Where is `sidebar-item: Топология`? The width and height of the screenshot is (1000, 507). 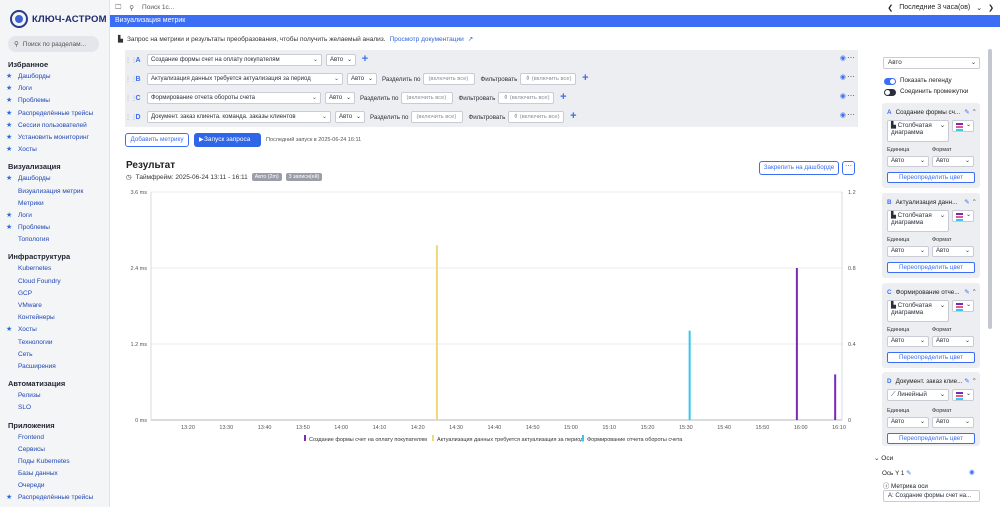 sidebar-item: Топология is located at coordinates (54, 240).